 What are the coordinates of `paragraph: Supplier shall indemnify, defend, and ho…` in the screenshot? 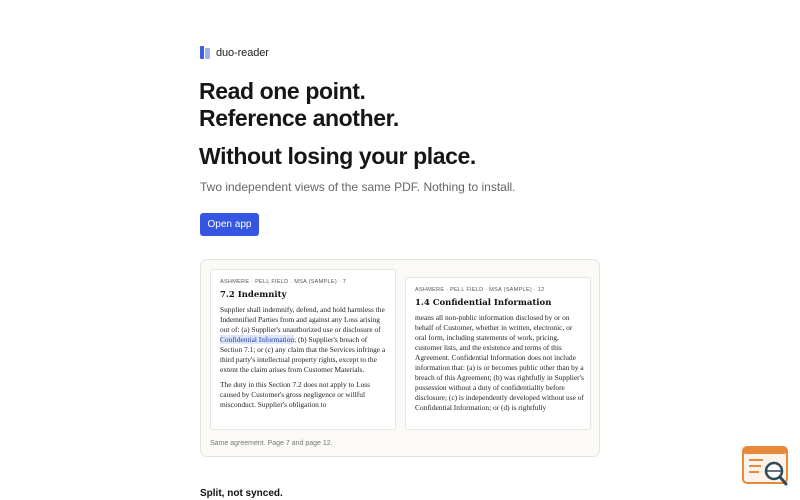 It's located at (305, 340).